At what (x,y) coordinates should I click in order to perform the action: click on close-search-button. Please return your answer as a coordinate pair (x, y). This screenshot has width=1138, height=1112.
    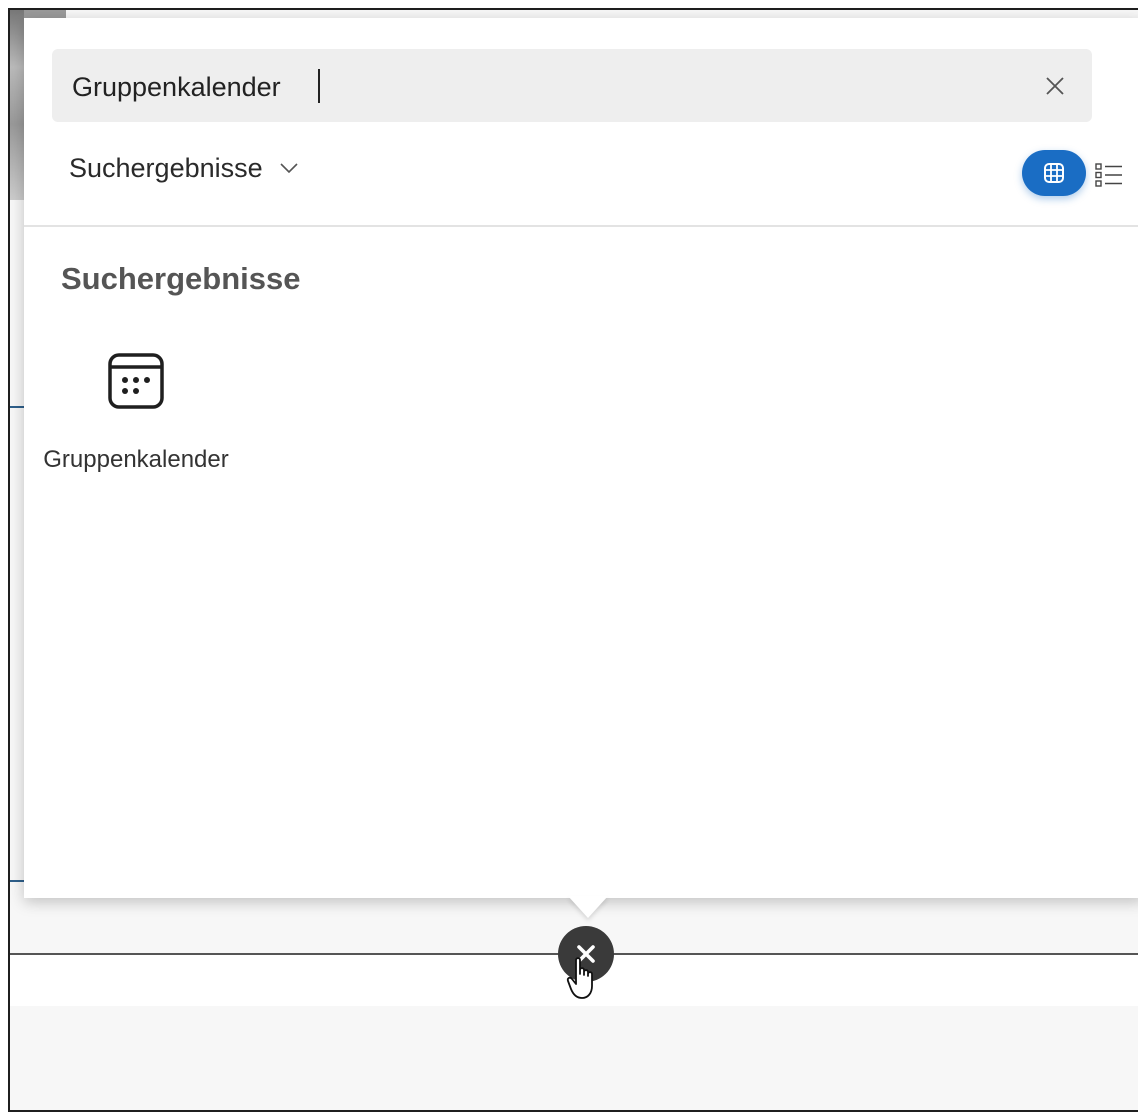
    Looking at the image, I should click on (586, 954).